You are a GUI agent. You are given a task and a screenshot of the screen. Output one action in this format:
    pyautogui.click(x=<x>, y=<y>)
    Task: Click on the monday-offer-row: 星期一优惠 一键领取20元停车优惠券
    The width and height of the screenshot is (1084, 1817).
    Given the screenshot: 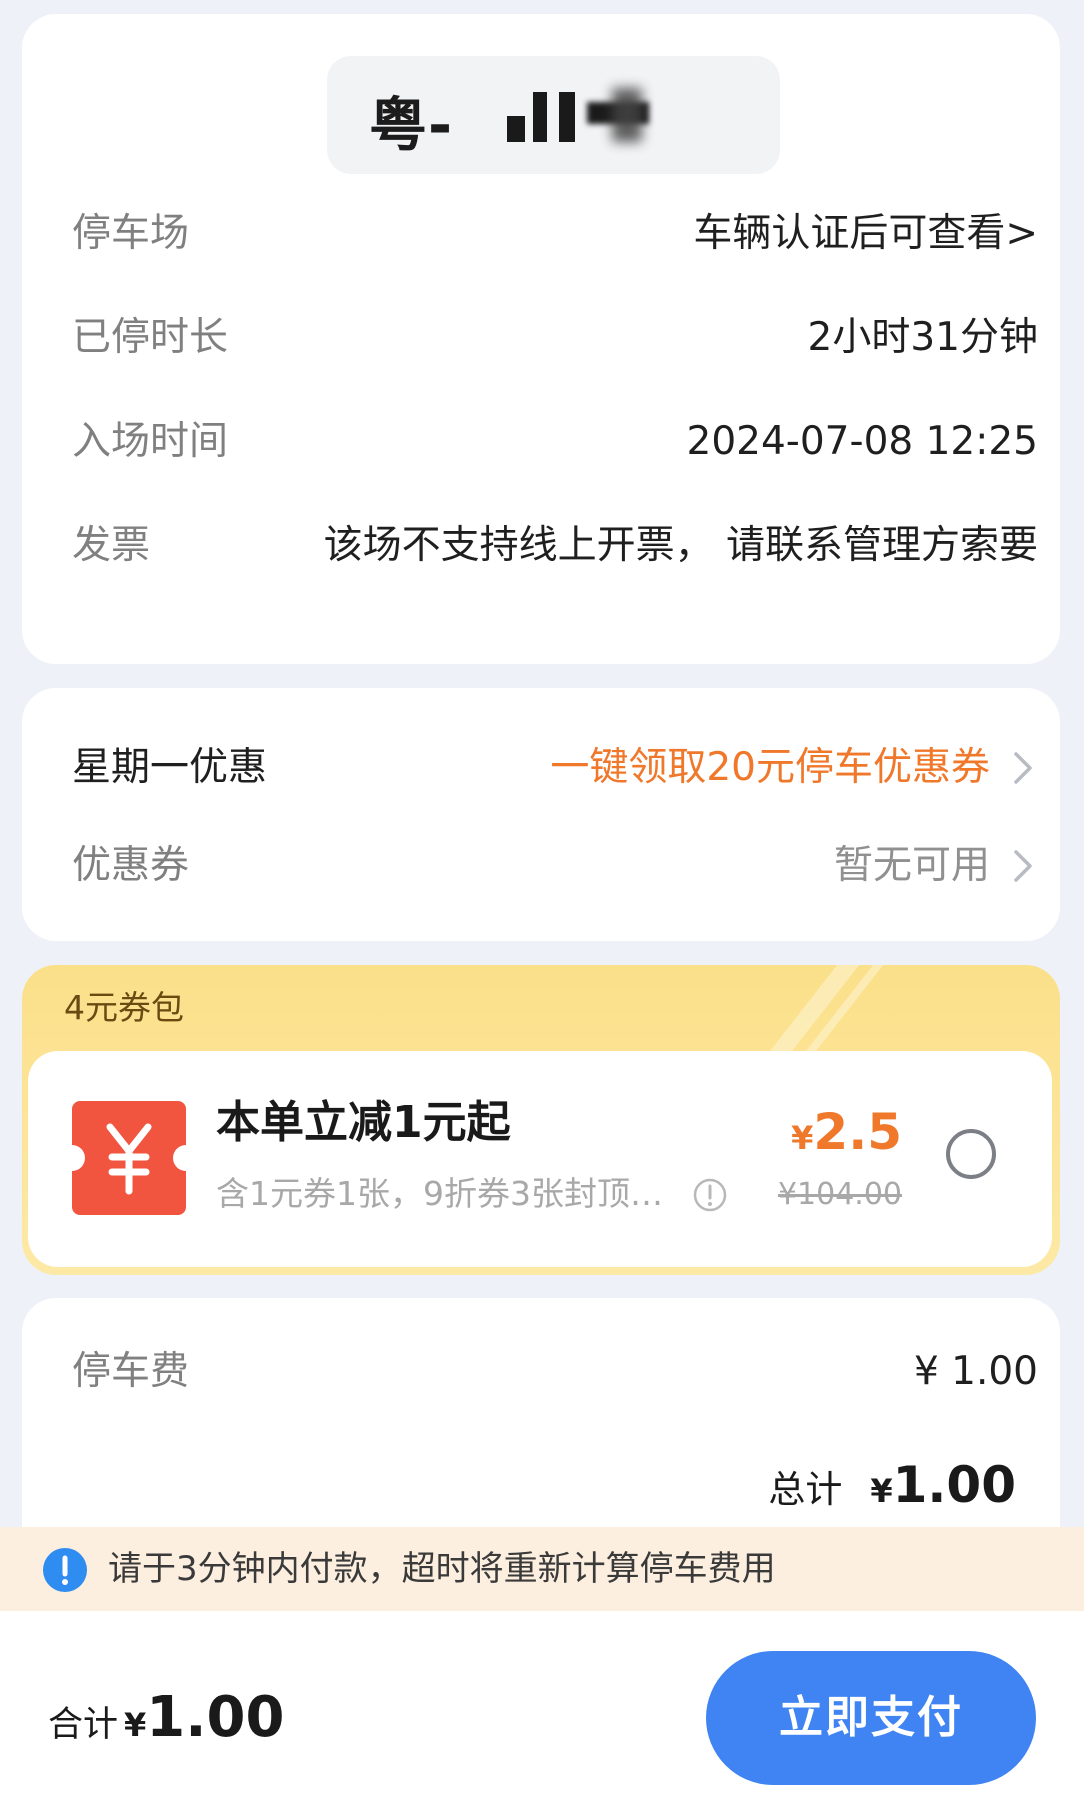 What is the action you would take?
    pyautogui.click(x=555, y=768)
    